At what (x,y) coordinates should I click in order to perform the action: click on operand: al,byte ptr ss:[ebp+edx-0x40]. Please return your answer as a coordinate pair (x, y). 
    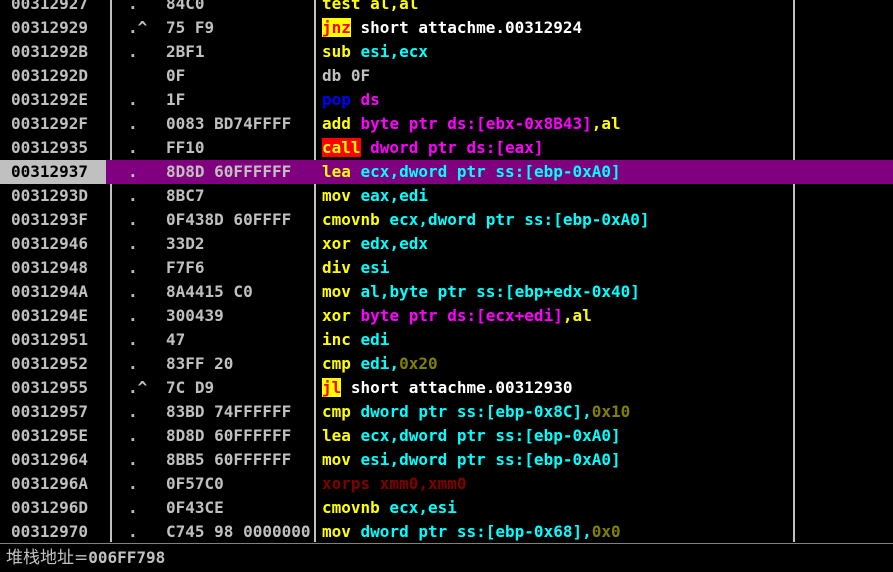
    Looking at the image, I should click on (495, 291).